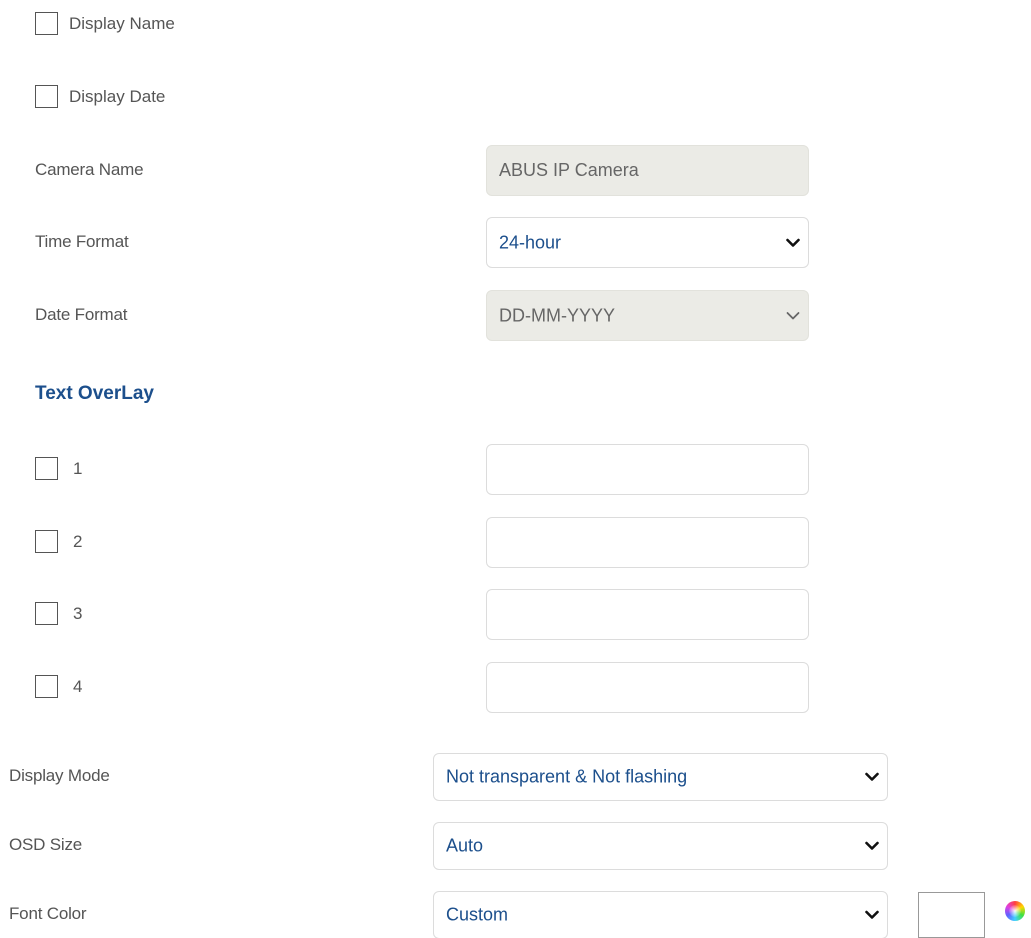  What do you see at coordinates (647, 687) in the screenshot?
I see `overlay-4-input` at bounding box center [647, 687].